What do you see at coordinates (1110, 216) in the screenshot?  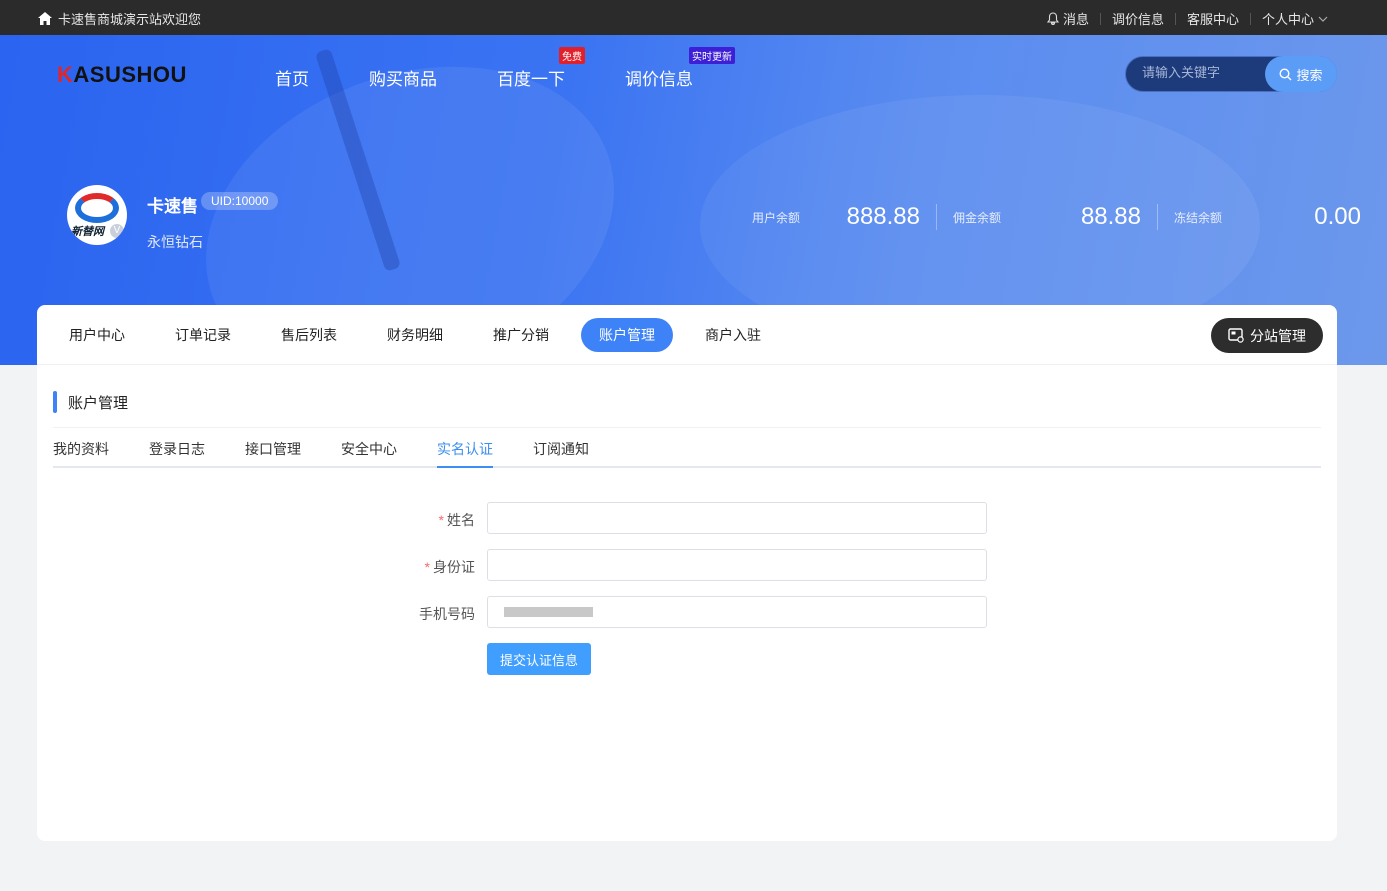 I see `balance-value: 88.88` at bounding box center [1110, 216].